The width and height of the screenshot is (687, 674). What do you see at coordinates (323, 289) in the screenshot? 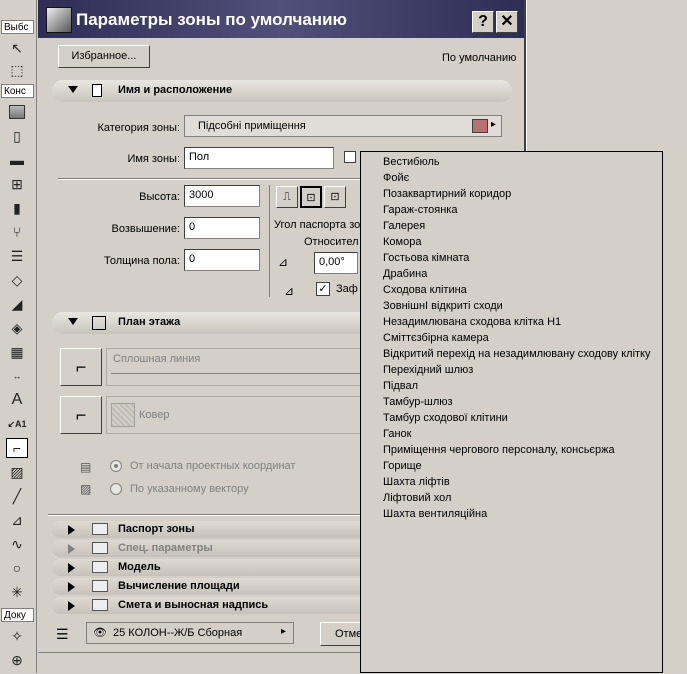
I see `fix-checkbox: ✓` at bounding box center [323, 289].